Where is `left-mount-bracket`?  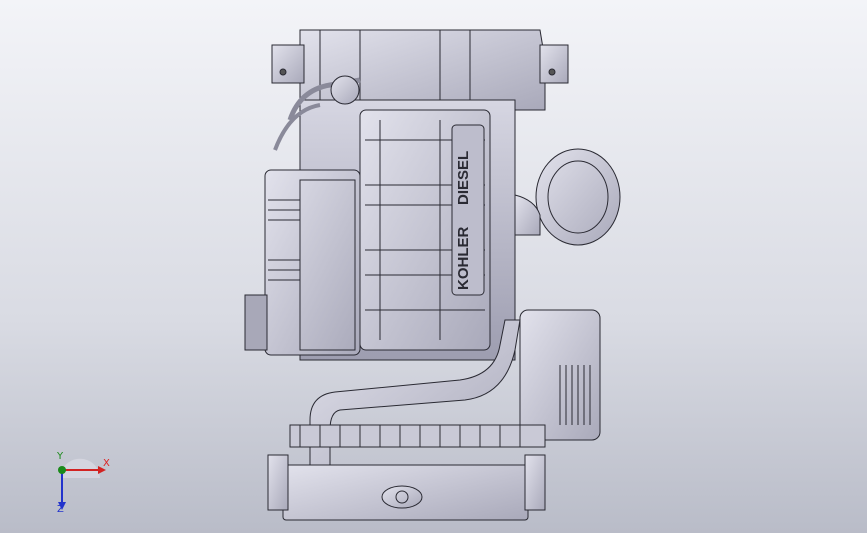 left-mount-bracket is located at coordinates (288, 64).